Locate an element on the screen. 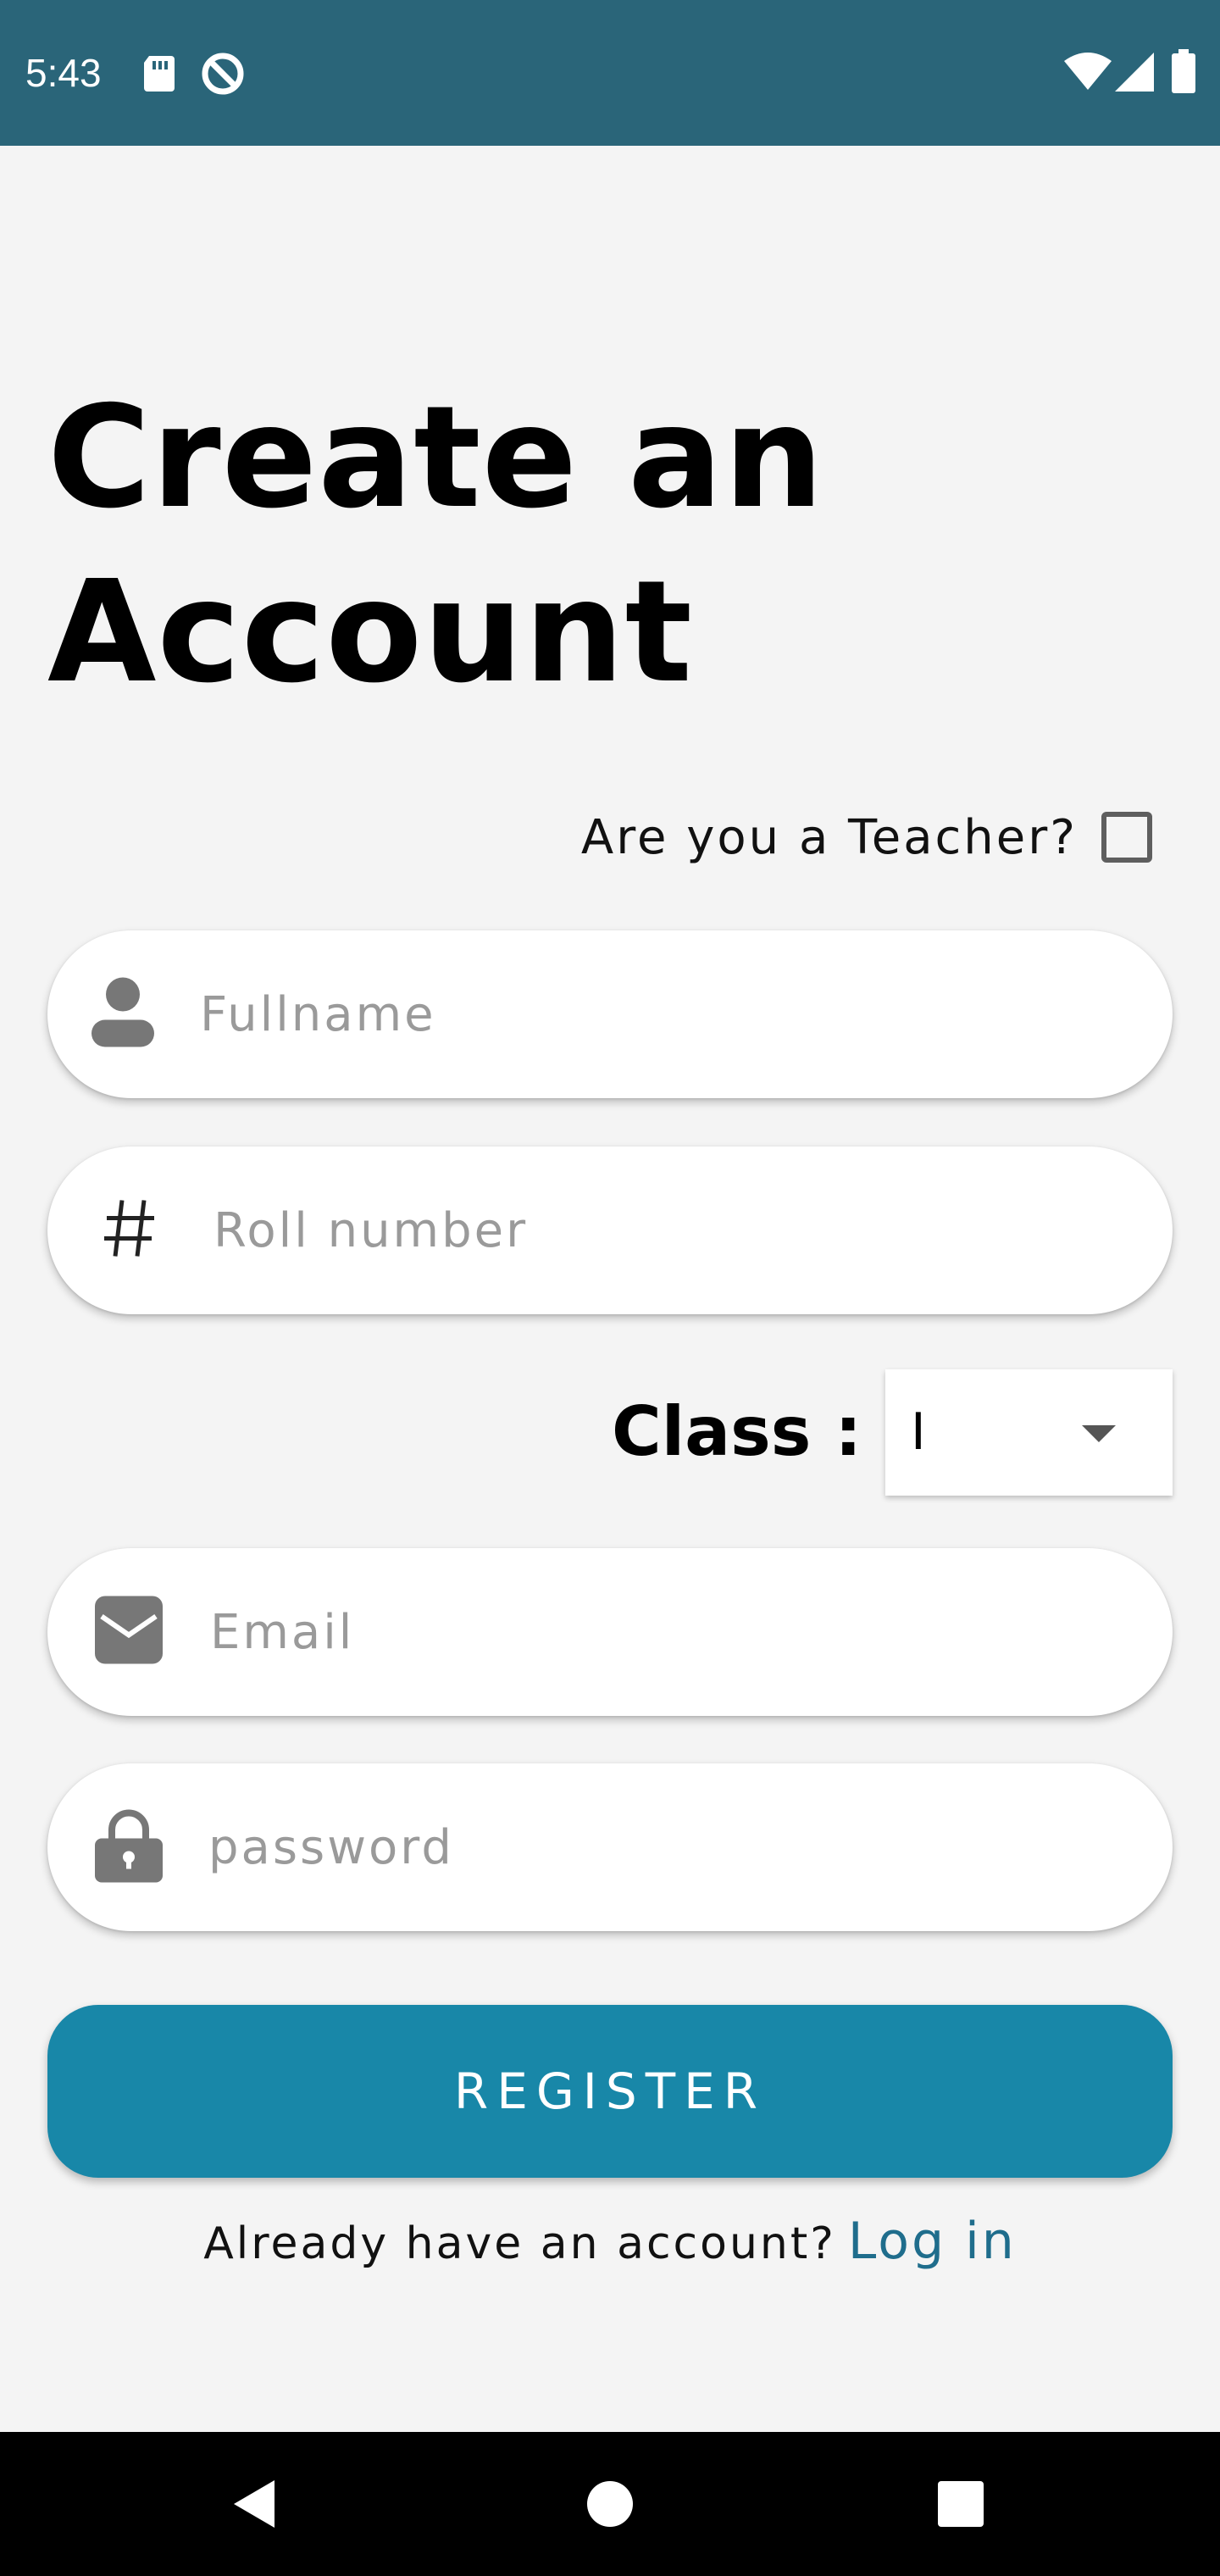 This screenshot has height=2576, width=1220. status-bar: 5:43 is located at coordinates (610, 73).